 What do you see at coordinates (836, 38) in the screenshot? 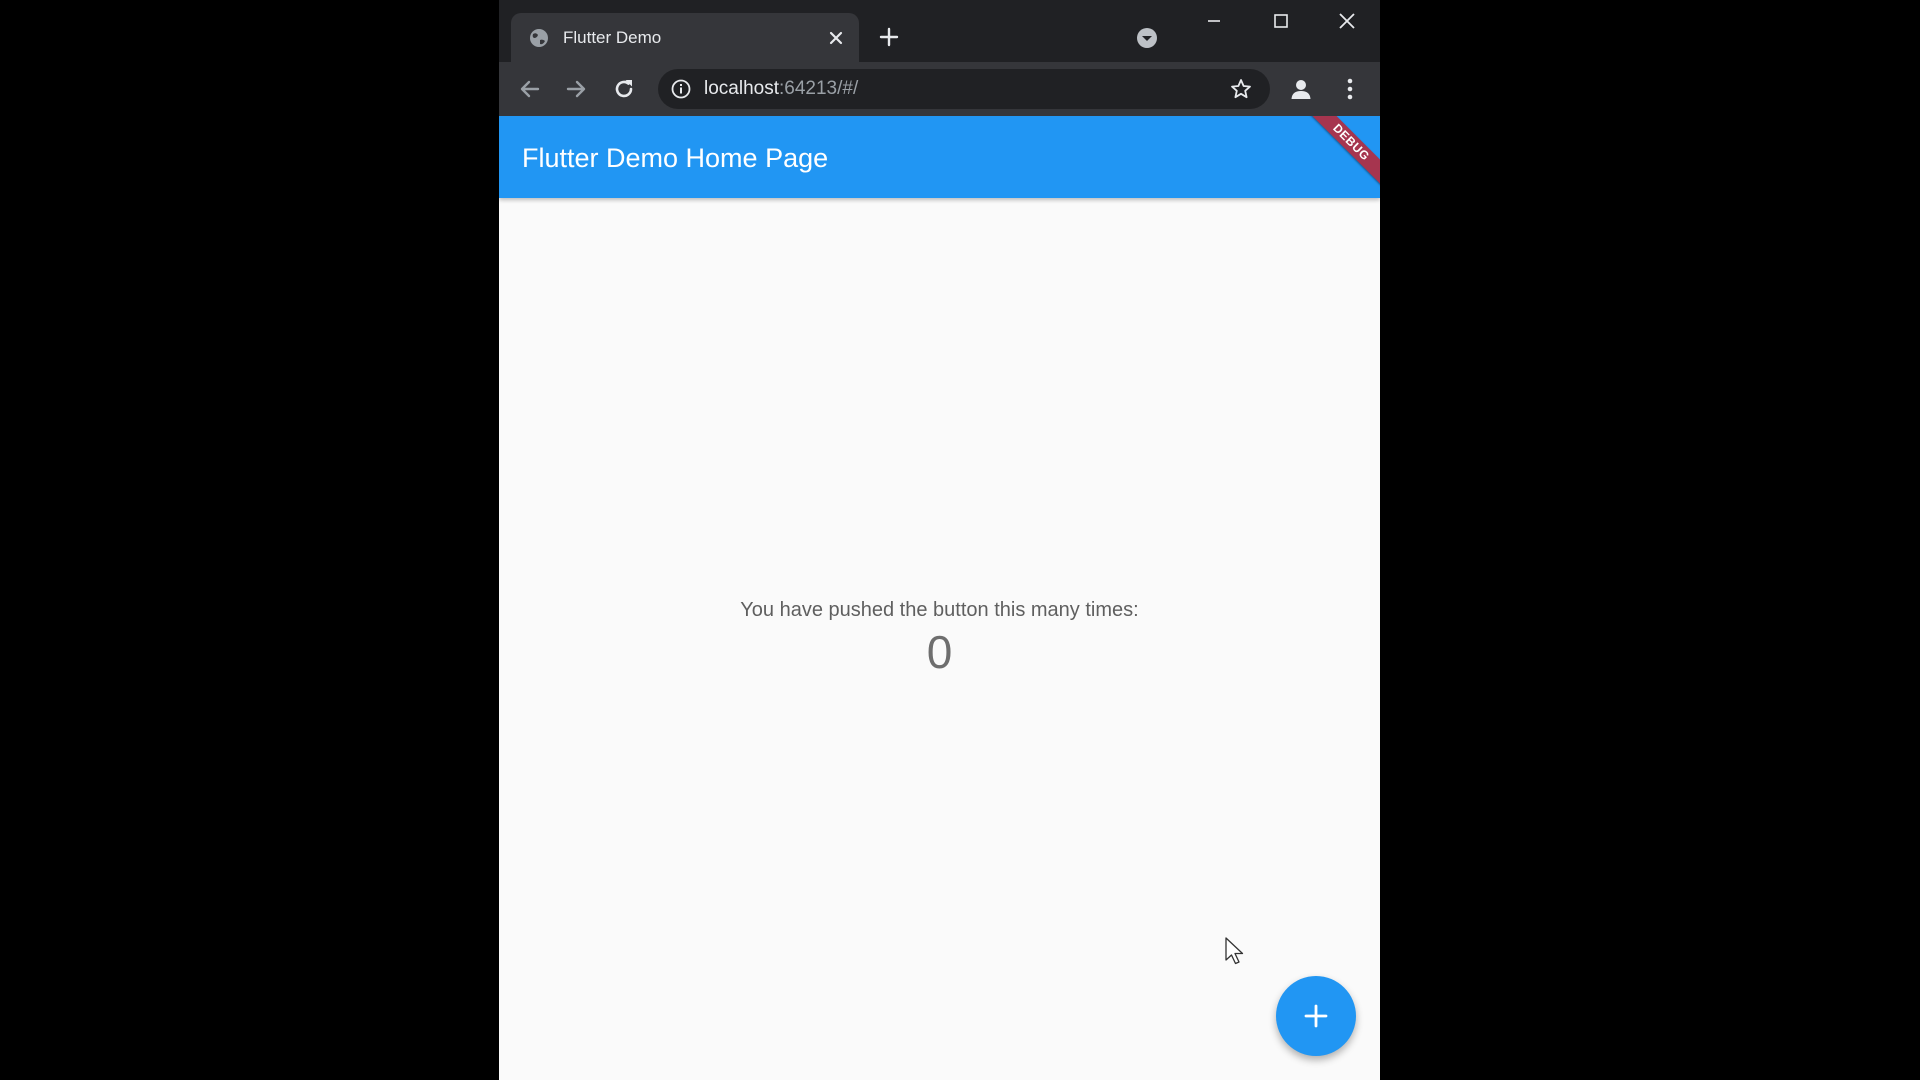
I see `tab-close-icon` at bounding box center [836, 38].